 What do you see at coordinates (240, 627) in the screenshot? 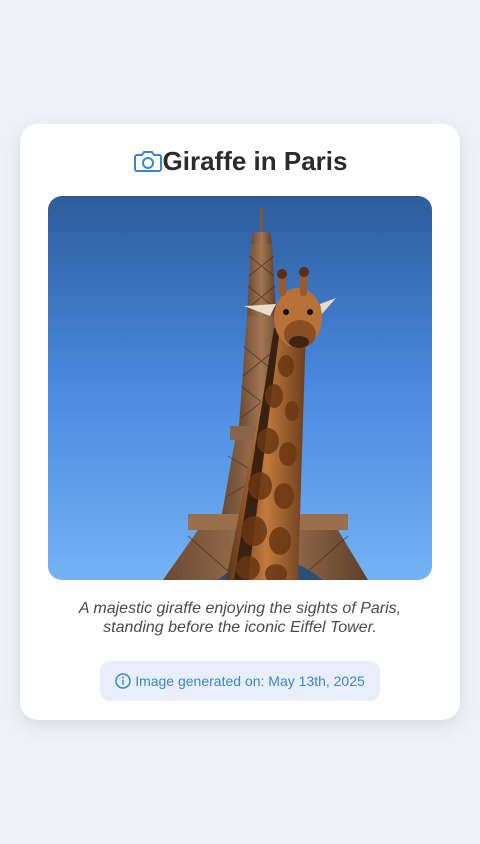
I see `caption-line-2: standing before the iconic Eiffel Tower.` at bounding box center [240, 627].